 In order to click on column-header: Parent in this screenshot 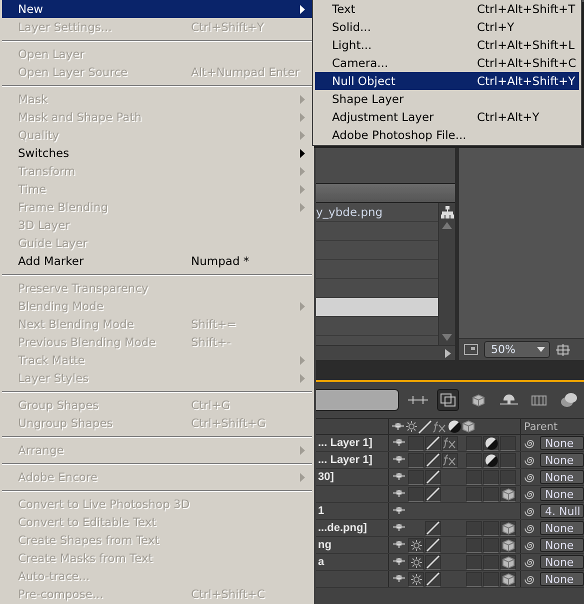, I will do `click(541, 426)`.